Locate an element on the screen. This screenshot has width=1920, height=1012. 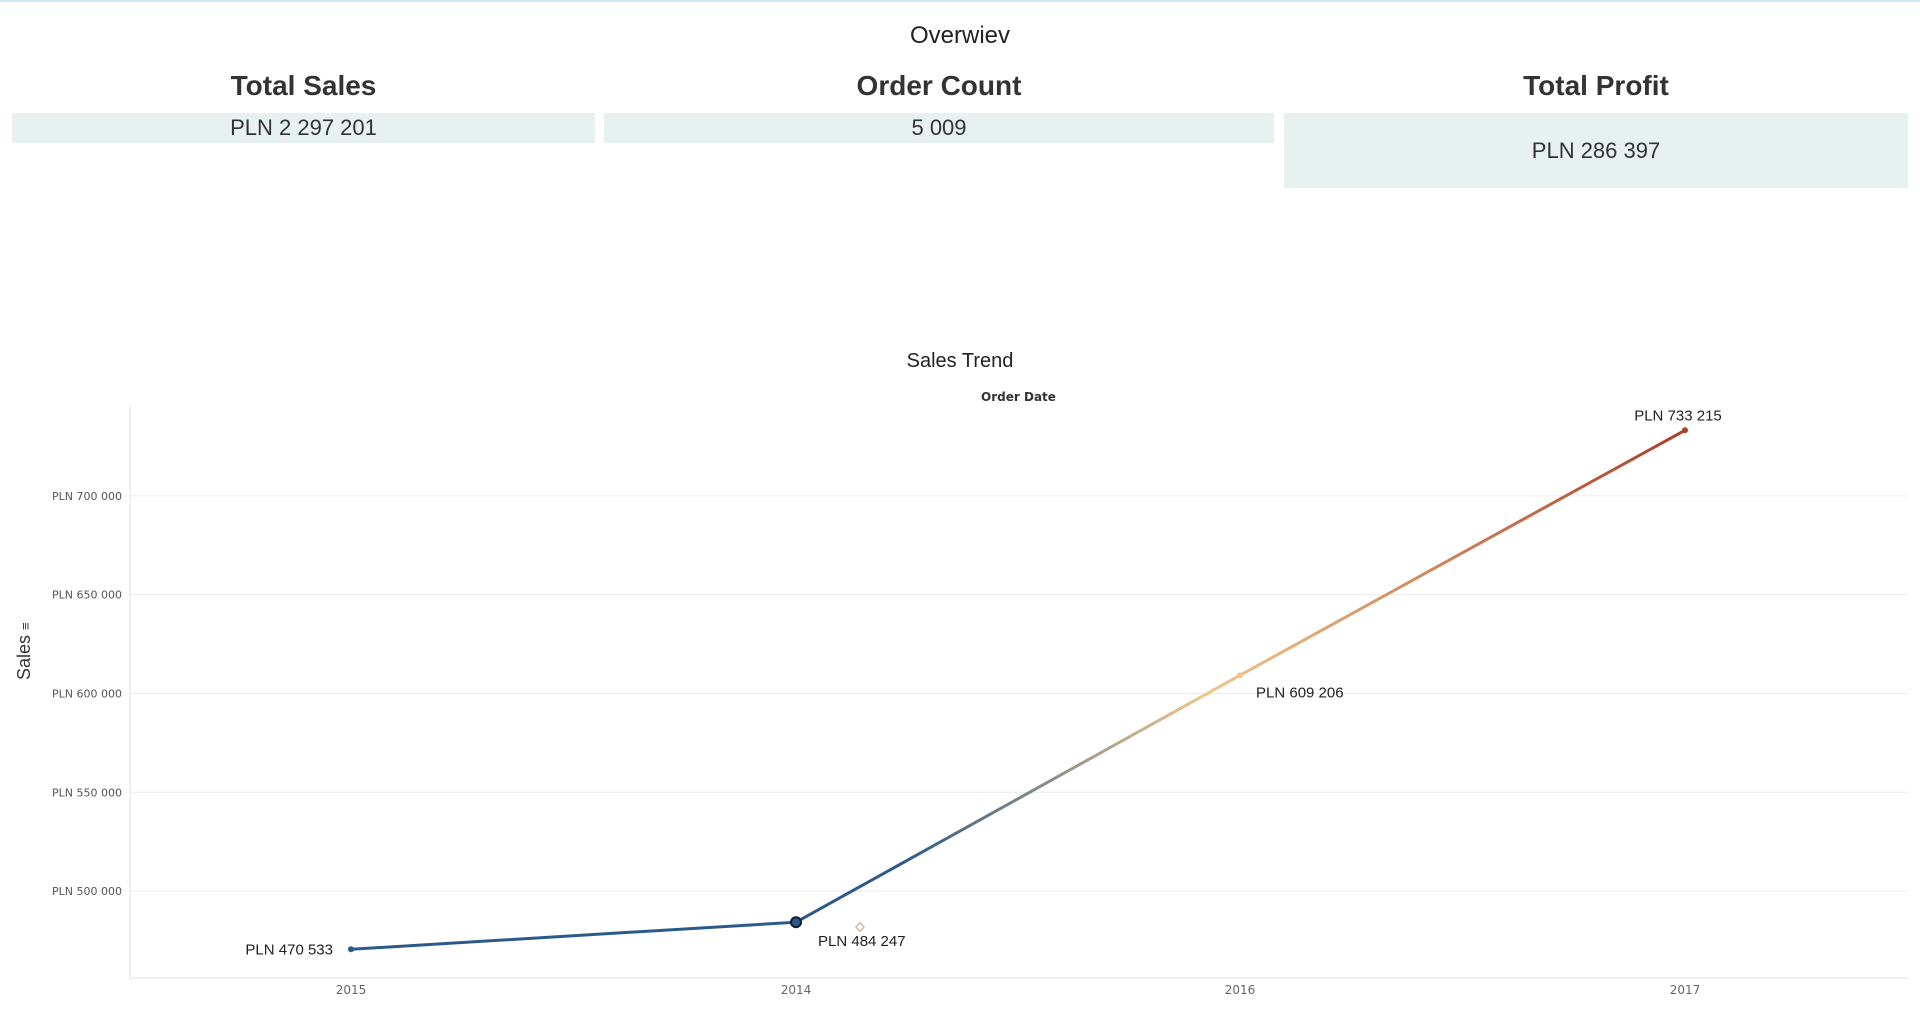
data-label: PLN 609 206 is located at coordinates (1300, 692).